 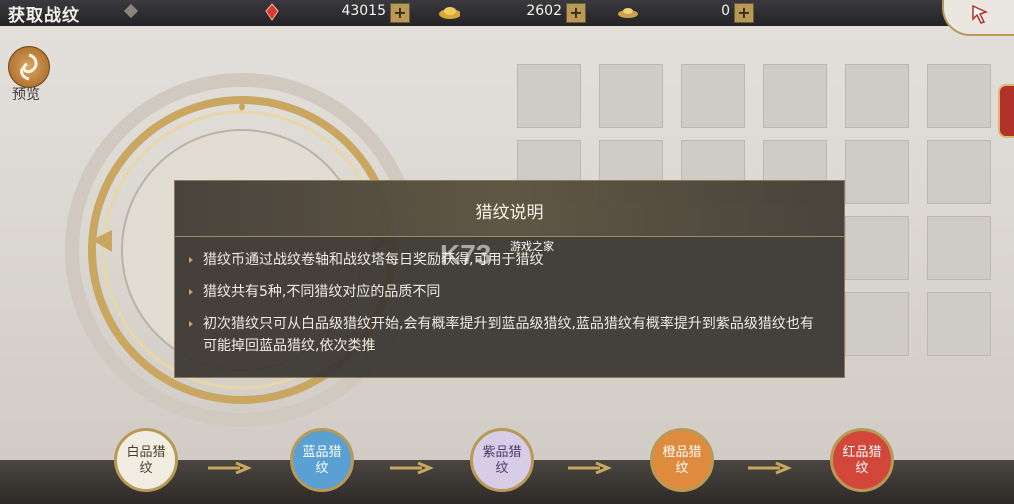 I want to click on grade-label: 蓝品猎纹, so click(x=322, y=460).